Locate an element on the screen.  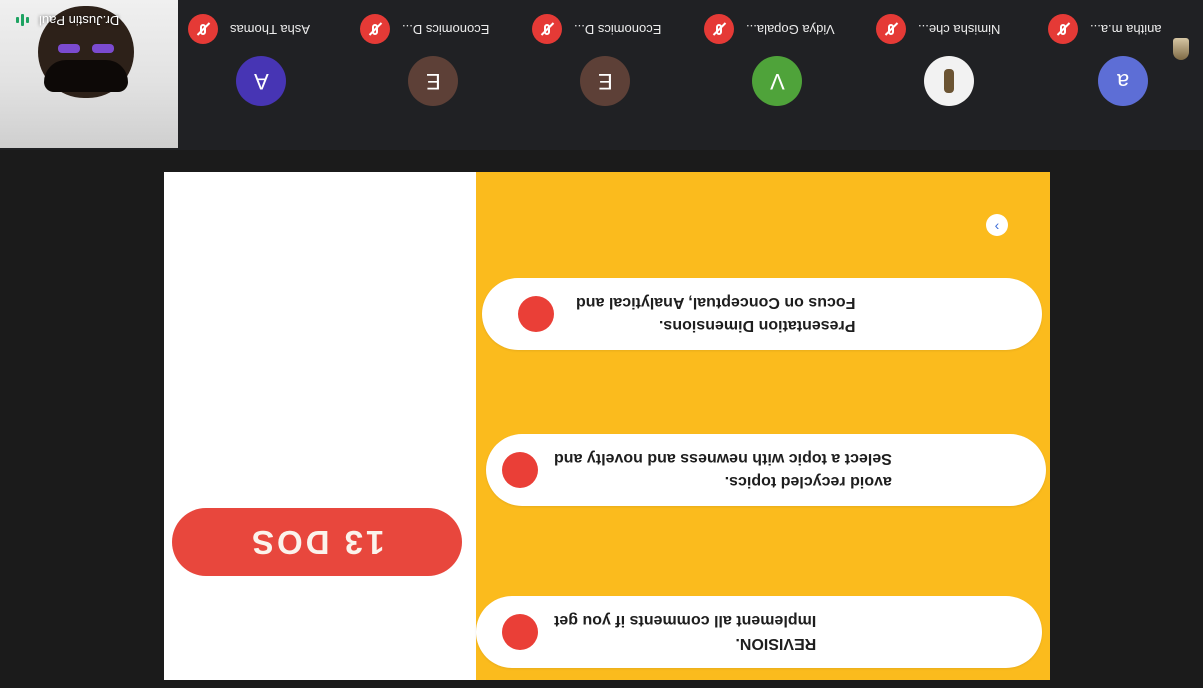
participant-tile: Vidya Gopala... V is located at coordinates (783, 74).